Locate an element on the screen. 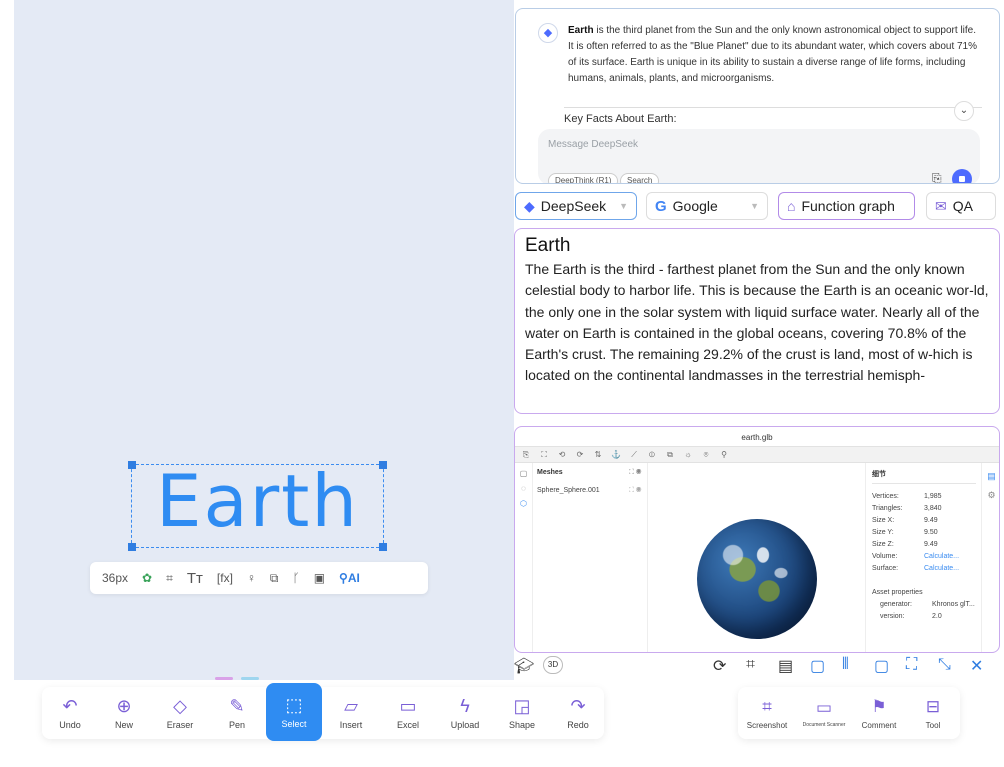  tab-function-graph-label: Function graph is located at coordinates (848, 206).